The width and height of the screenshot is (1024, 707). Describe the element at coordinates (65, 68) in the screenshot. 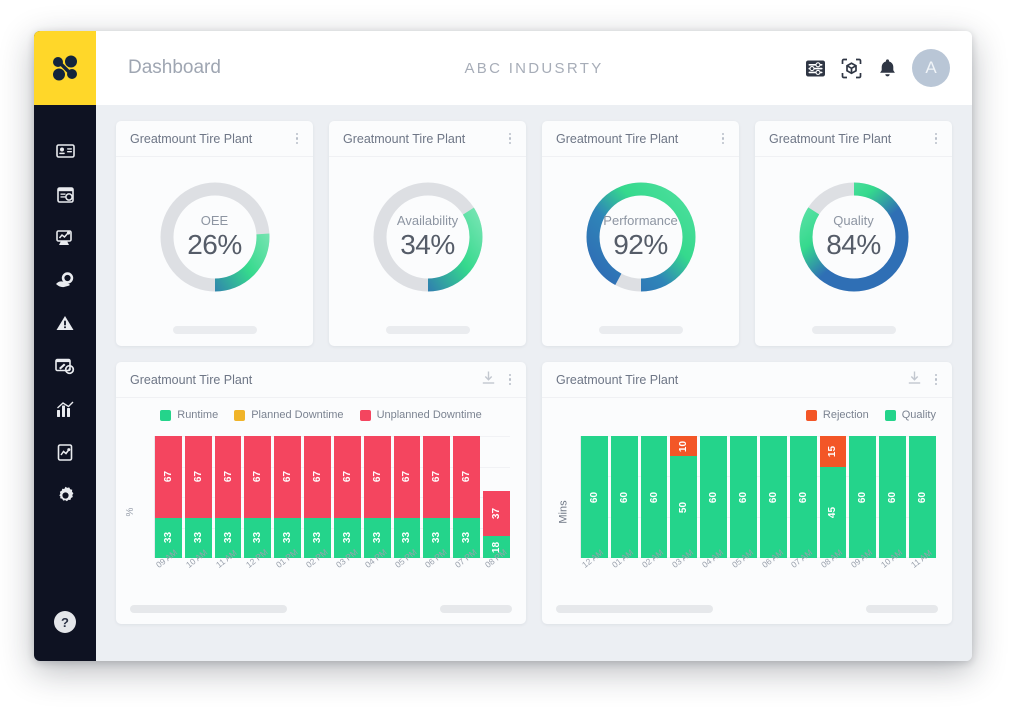

I see `app-logo` at that location.